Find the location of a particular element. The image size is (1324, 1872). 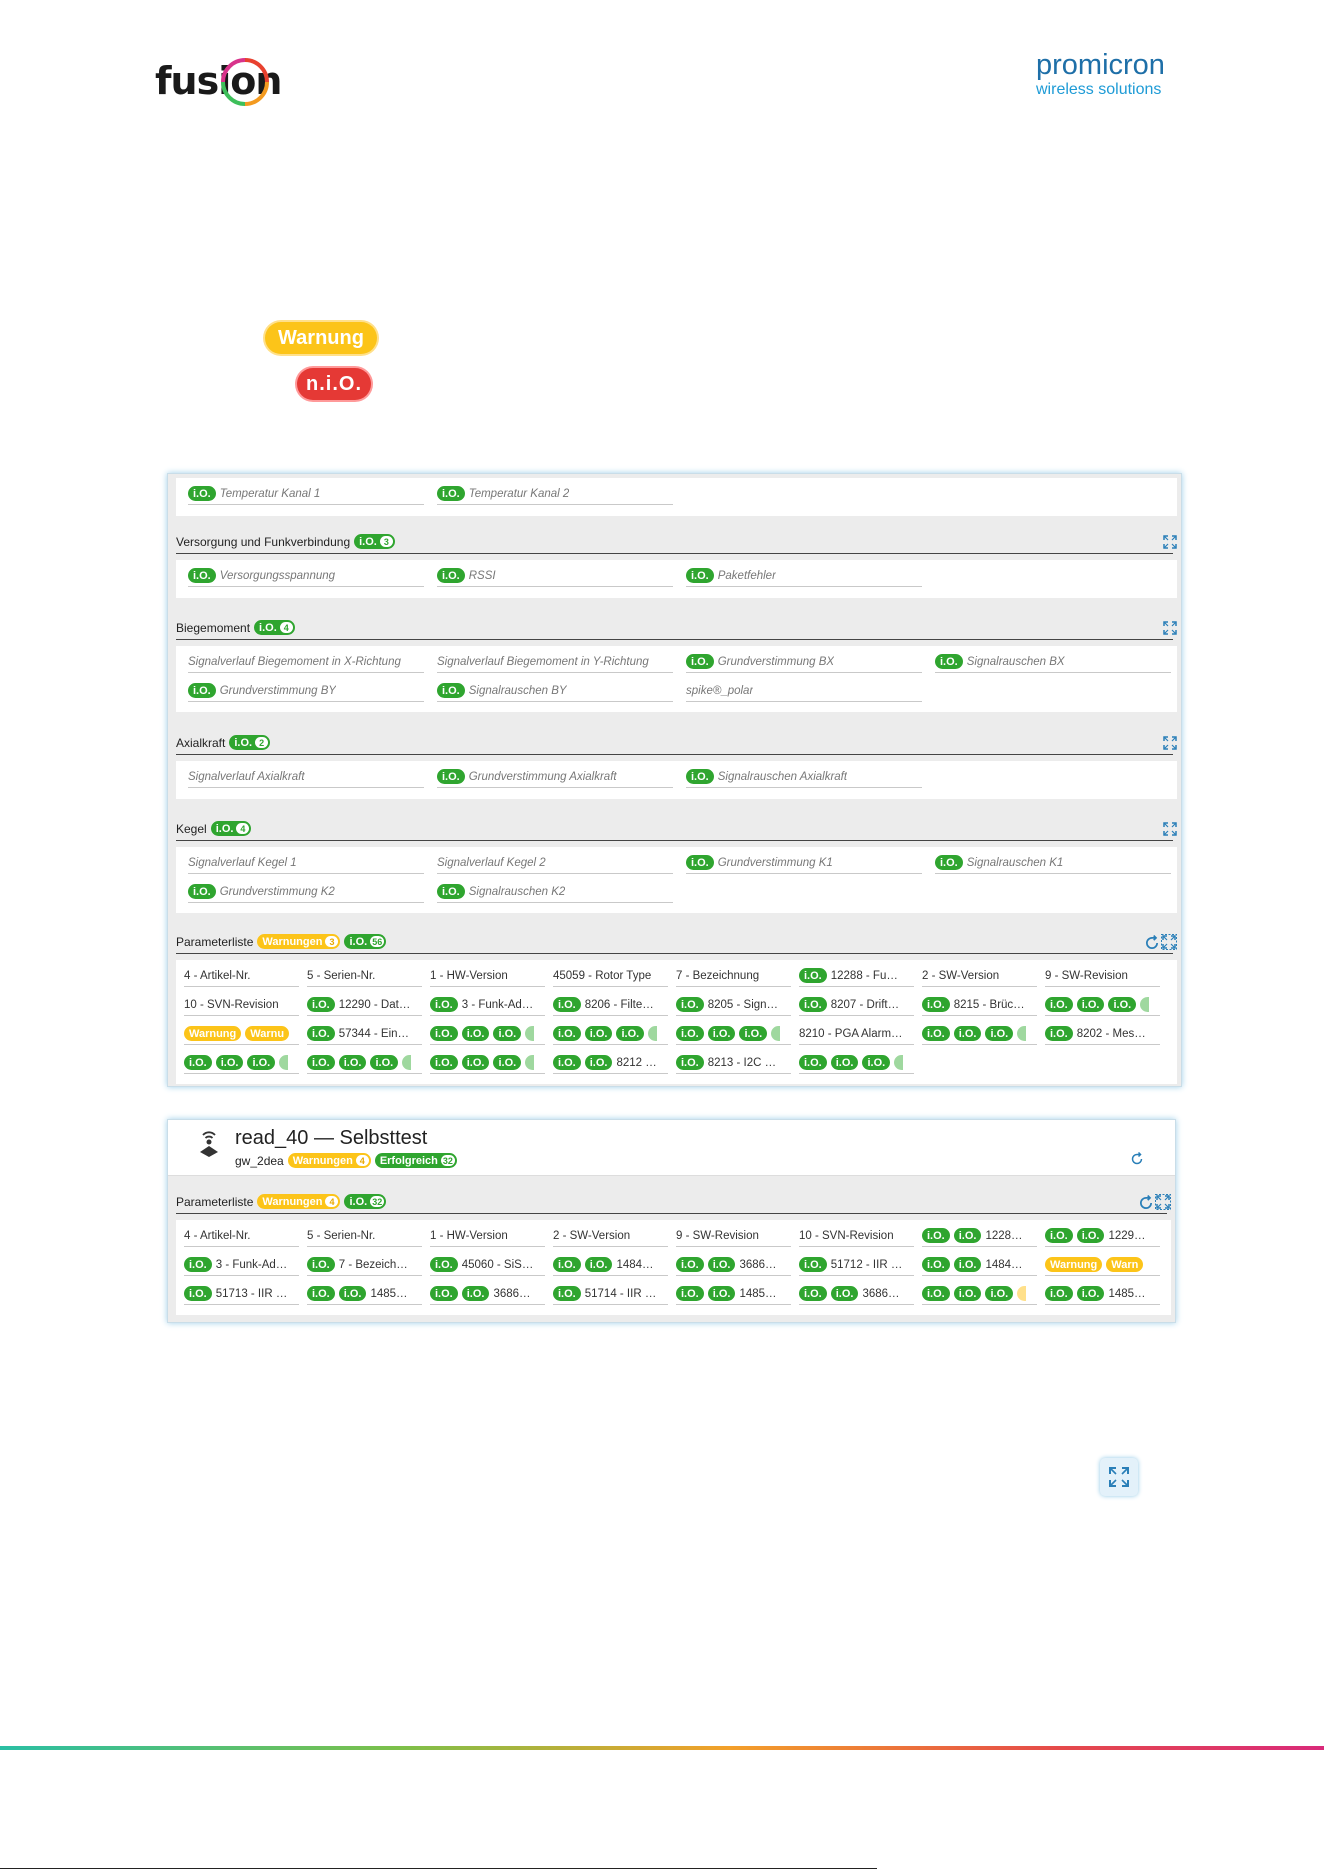

measurement-field: spike®_polar is located at coordinates (804, 691).